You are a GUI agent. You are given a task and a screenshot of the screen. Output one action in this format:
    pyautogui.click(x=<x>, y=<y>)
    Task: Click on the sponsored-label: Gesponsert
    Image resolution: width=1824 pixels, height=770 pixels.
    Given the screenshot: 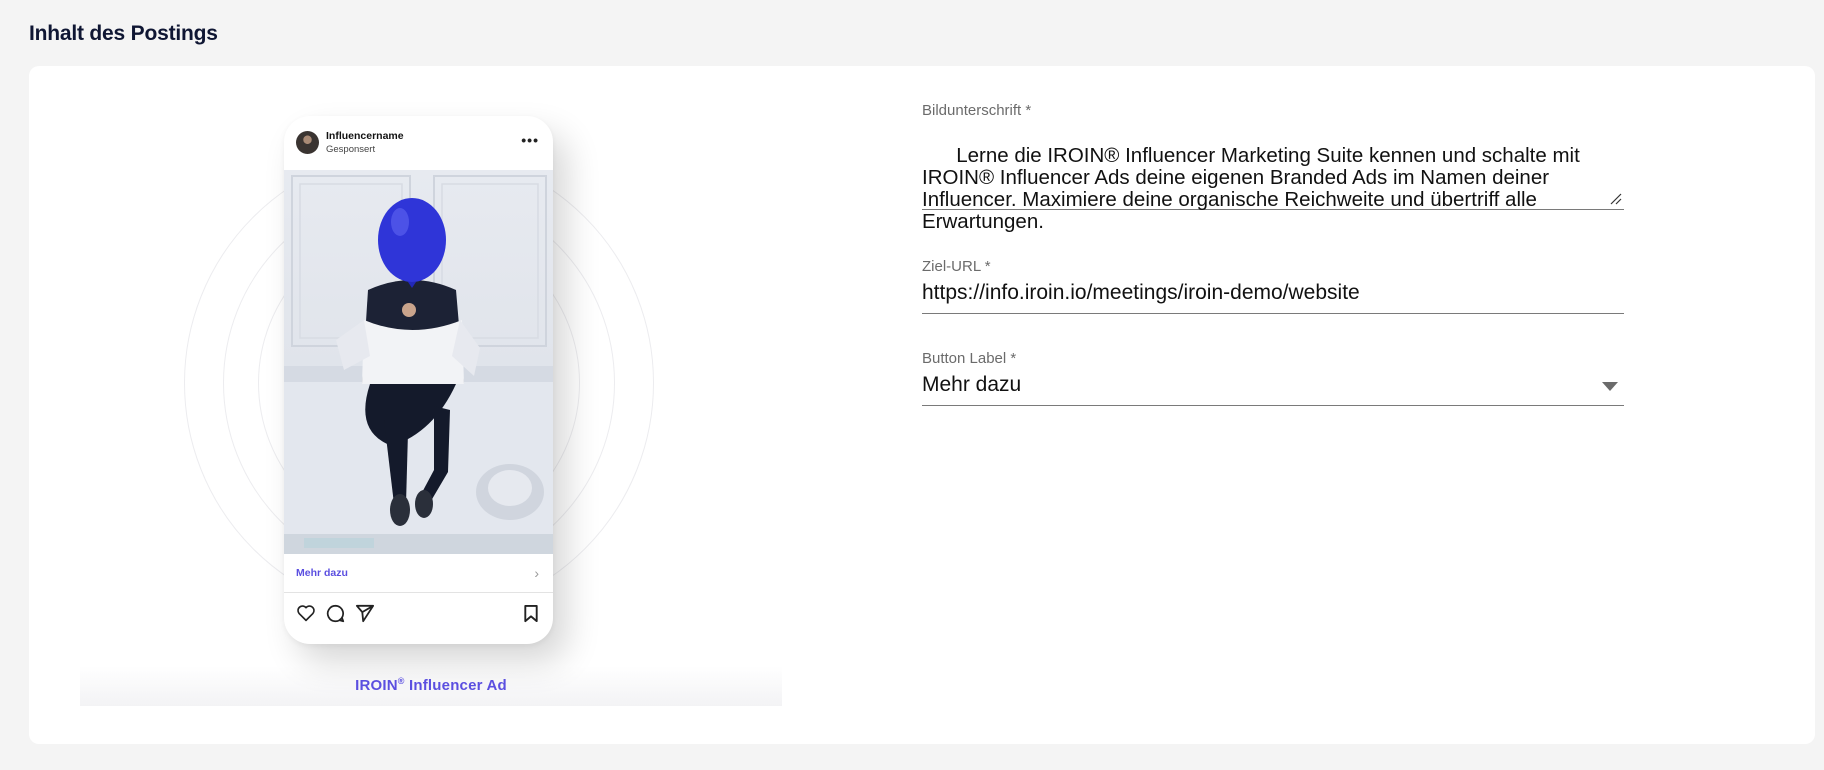 What is the action you would take?
    pyautogui.click(x=351, y=149)
    